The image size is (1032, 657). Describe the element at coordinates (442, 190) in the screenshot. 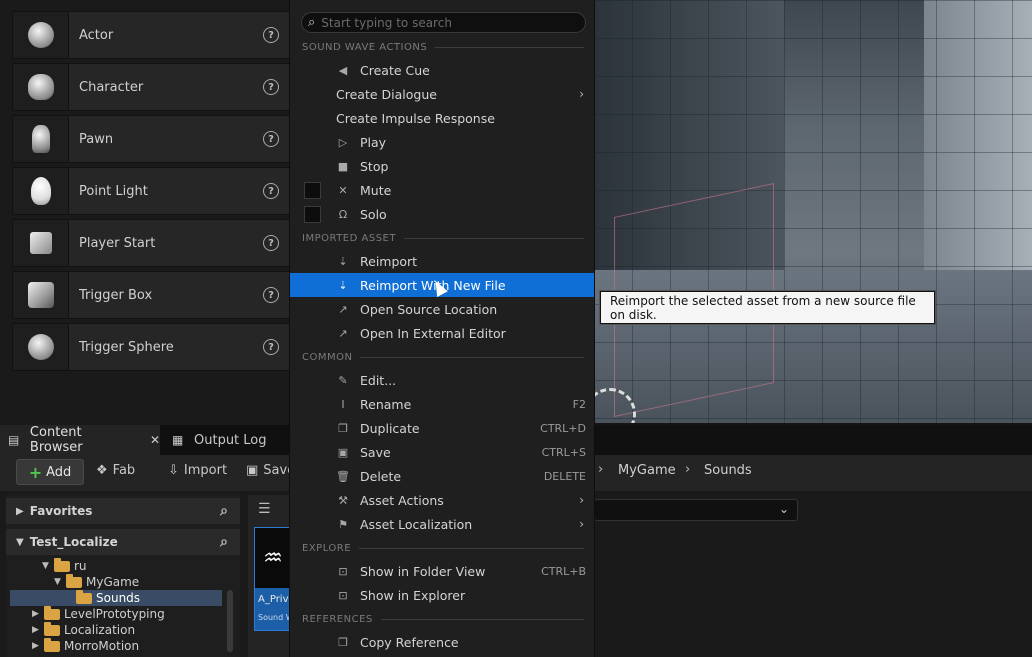

I see `menu-item-mute: ✕ Mute` at that location.